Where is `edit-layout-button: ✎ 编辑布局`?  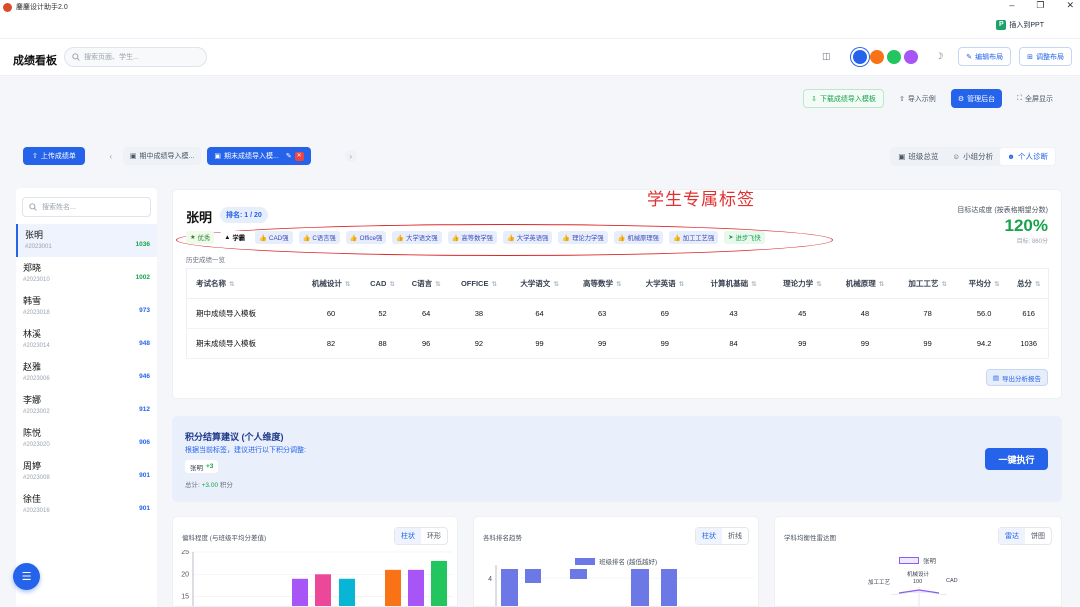
edit-layout-button: ✎ 编辑布局 is located at coordinates (985, 56).